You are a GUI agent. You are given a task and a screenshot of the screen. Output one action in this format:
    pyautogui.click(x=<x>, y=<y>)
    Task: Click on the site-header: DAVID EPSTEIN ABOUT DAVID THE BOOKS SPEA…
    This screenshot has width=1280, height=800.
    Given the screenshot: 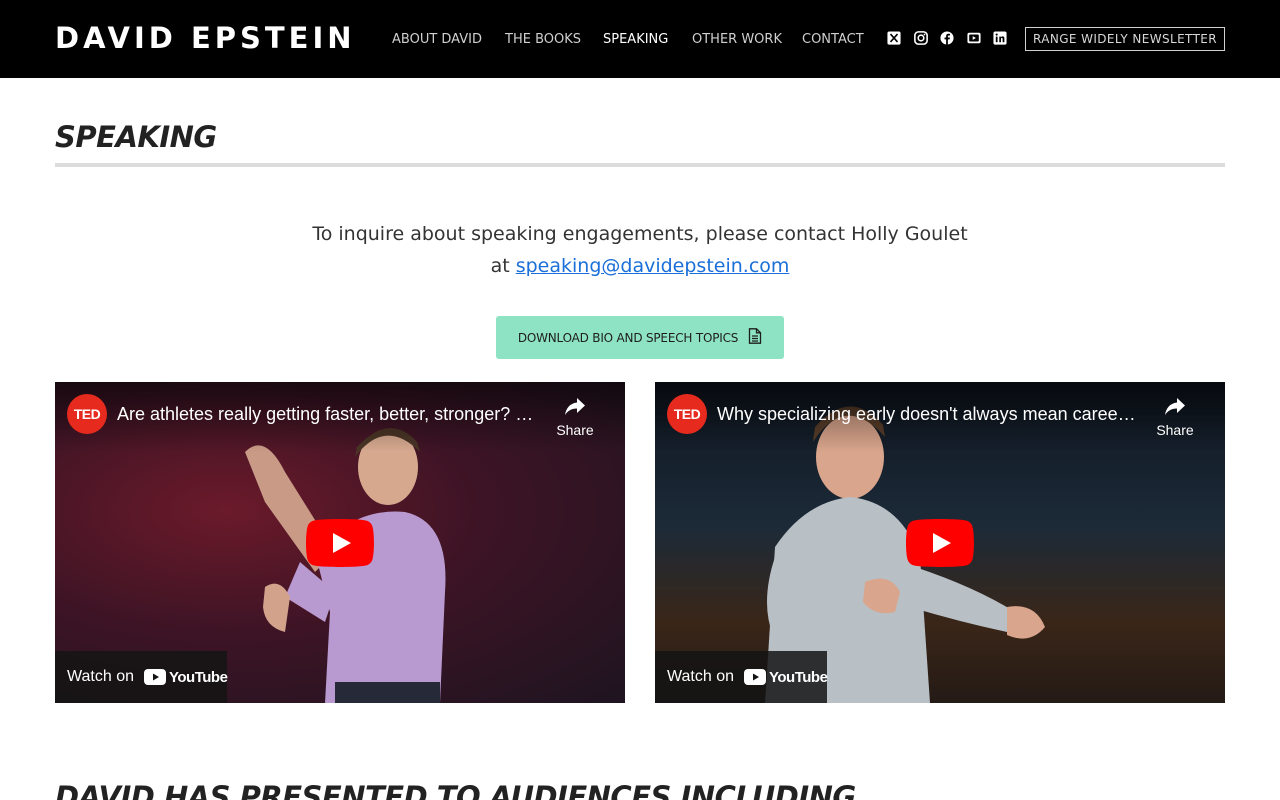 What is the action you would take?
    pyautogui.click(x=640, y=39)
    